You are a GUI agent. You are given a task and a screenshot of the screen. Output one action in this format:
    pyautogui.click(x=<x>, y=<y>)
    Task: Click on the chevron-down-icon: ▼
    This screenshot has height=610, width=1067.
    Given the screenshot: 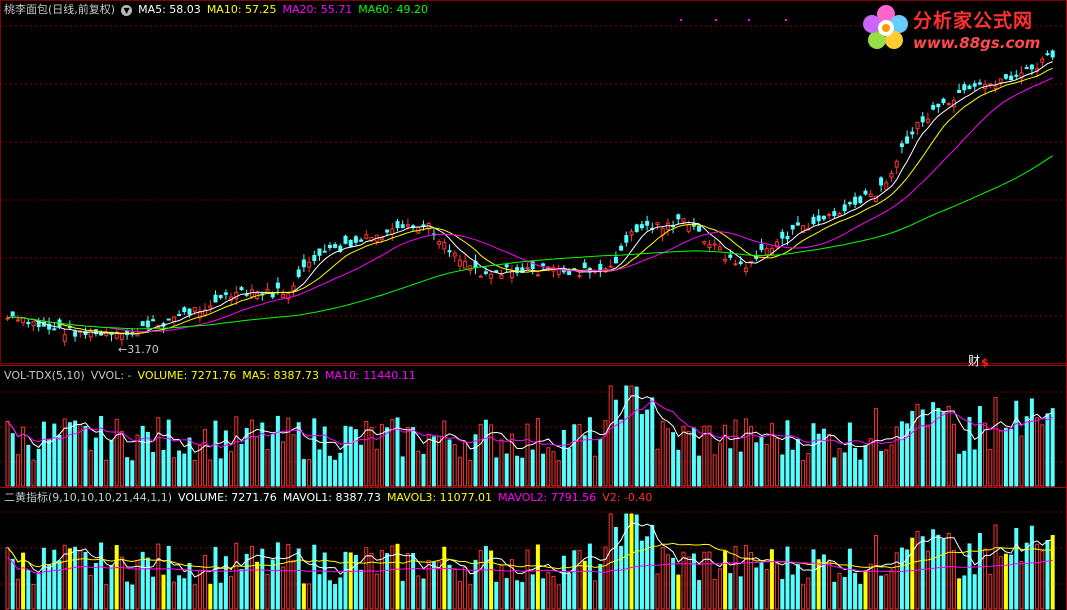 What is the action you would take?
    pyautogui.click(x=127, y=10)
    